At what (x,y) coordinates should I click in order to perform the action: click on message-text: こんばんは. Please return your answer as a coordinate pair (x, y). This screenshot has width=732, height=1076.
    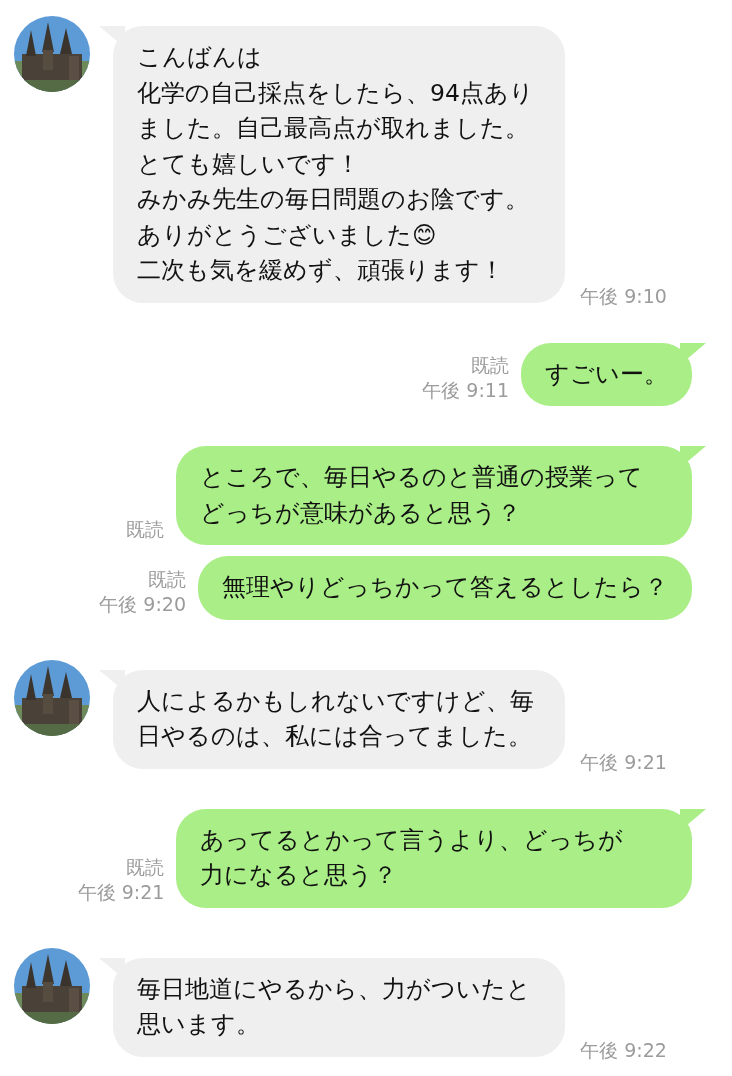
    Looking at the image, I should click on (200, 57).